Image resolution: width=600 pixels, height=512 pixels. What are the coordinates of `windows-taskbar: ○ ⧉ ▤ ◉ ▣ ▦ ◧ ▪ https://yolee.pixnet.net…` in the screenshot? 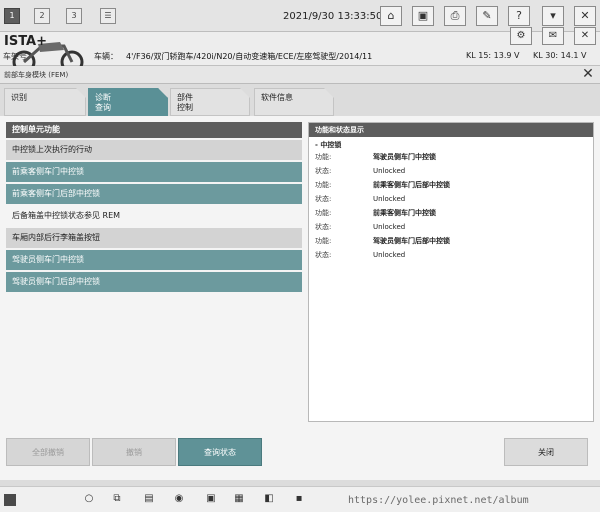 It's located at (300, 499).